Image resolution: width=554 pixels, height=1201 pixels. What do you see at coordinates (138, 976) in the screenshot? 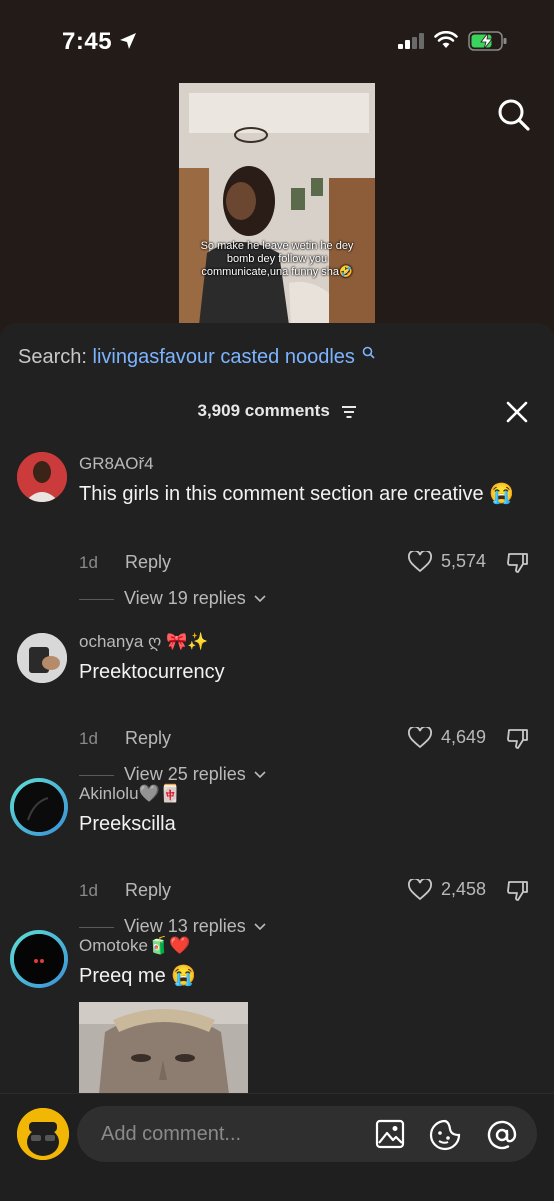
I see `comment-text: Preeq me 😭` at bounding box center [138, 976].